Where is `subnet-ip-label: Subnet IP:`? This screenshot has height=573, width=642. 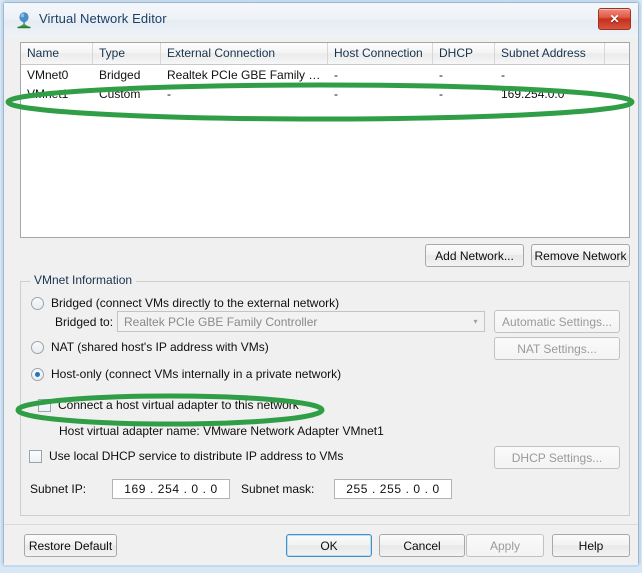
subnet-ip-label: Subnet IP: is located at coordinates (58, 489).